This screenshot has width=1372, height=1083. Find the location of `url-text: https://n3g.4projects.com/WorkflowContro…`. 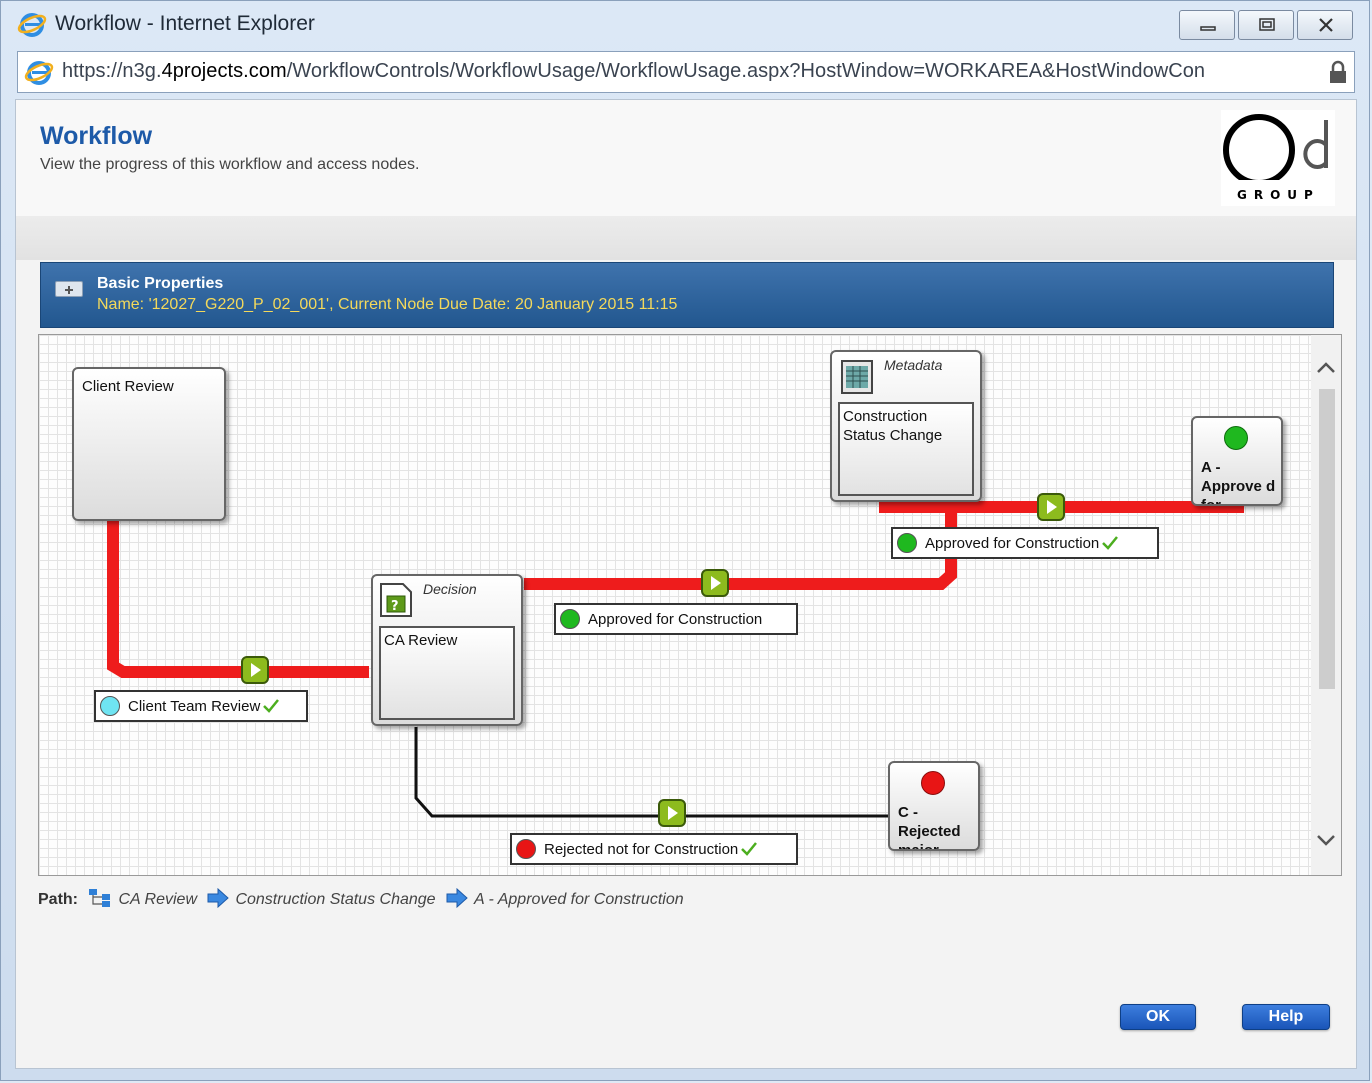

url-text: https://n3g.4projects.com/WorkflowContro… is located at coordinates (633, 71).